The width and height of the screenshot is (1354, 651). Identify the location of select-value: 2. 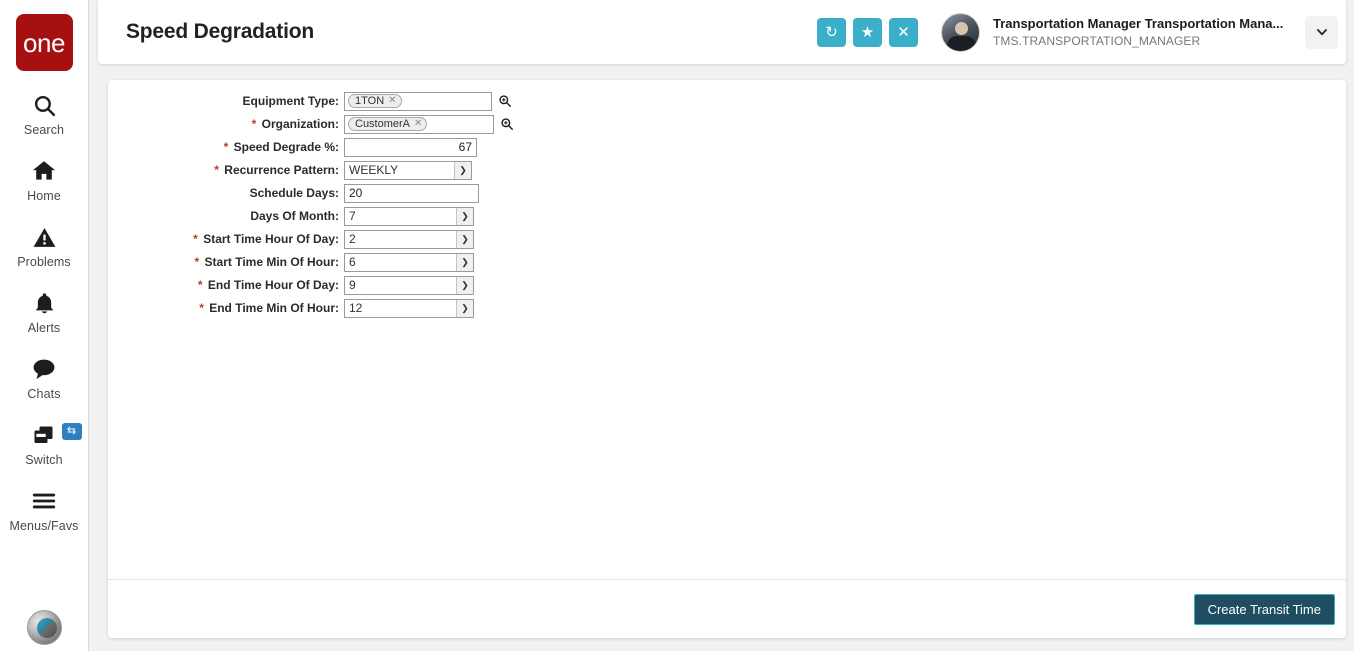
(352, 239).